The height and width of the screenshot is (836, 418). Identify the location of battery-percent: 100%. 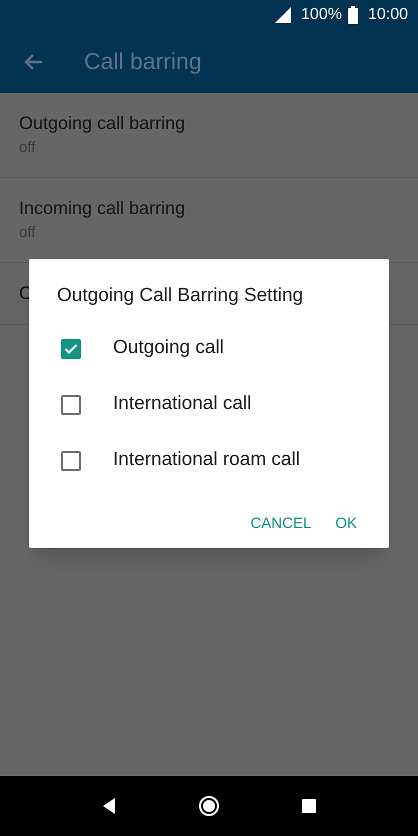
(321, 15).